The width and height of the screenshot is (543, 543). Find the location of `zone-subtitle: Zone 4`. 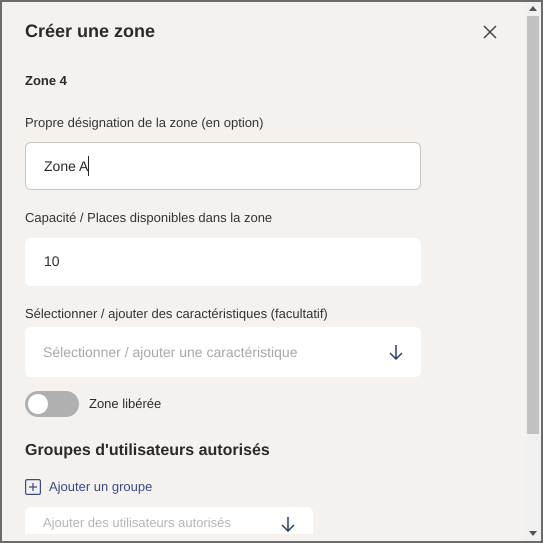

zone-subtitle: Zone 4 is located at coordinates (46, 81).